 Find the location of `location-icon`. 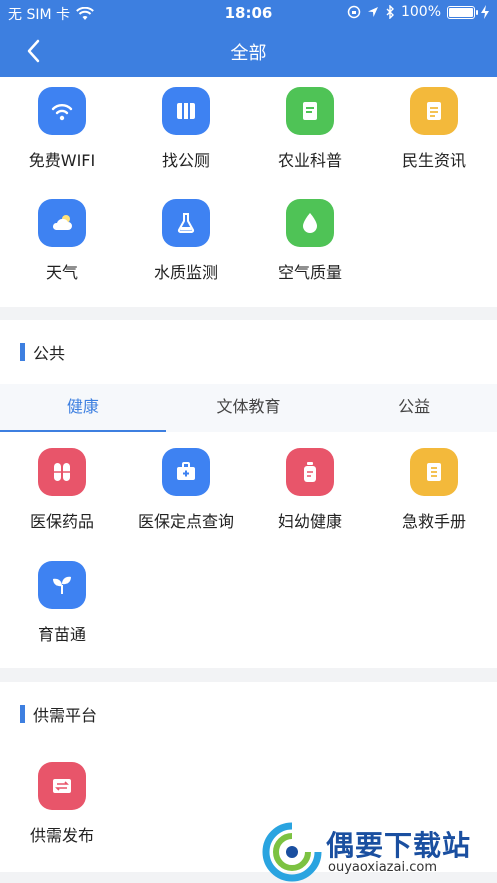

location-icon is located at coordinates (372, 12).